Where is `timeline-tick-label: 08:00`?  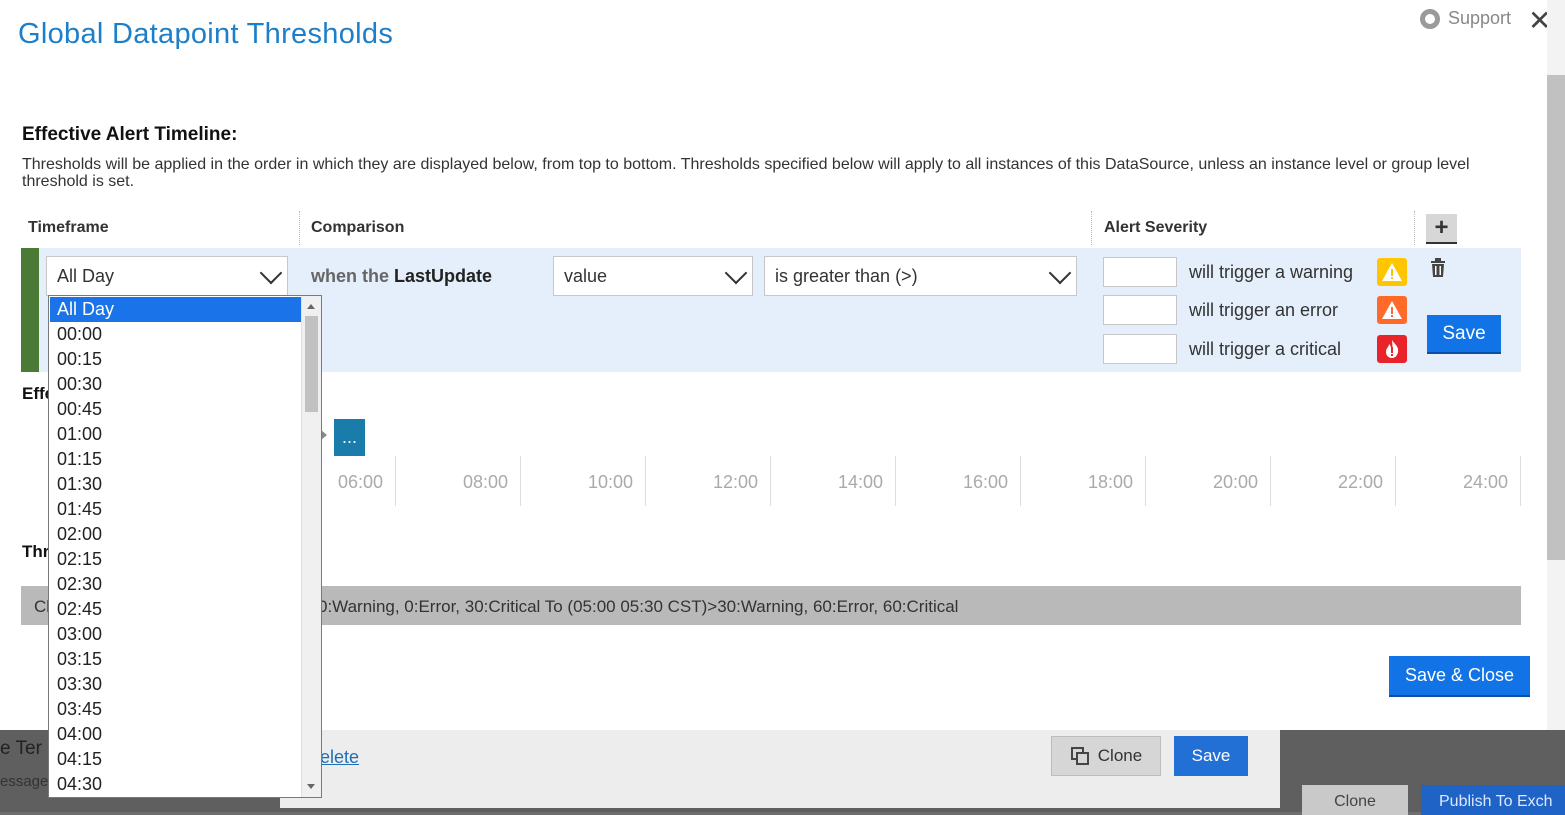
timeline-tick-label: 08:00 is located at coordinates (486, 482).